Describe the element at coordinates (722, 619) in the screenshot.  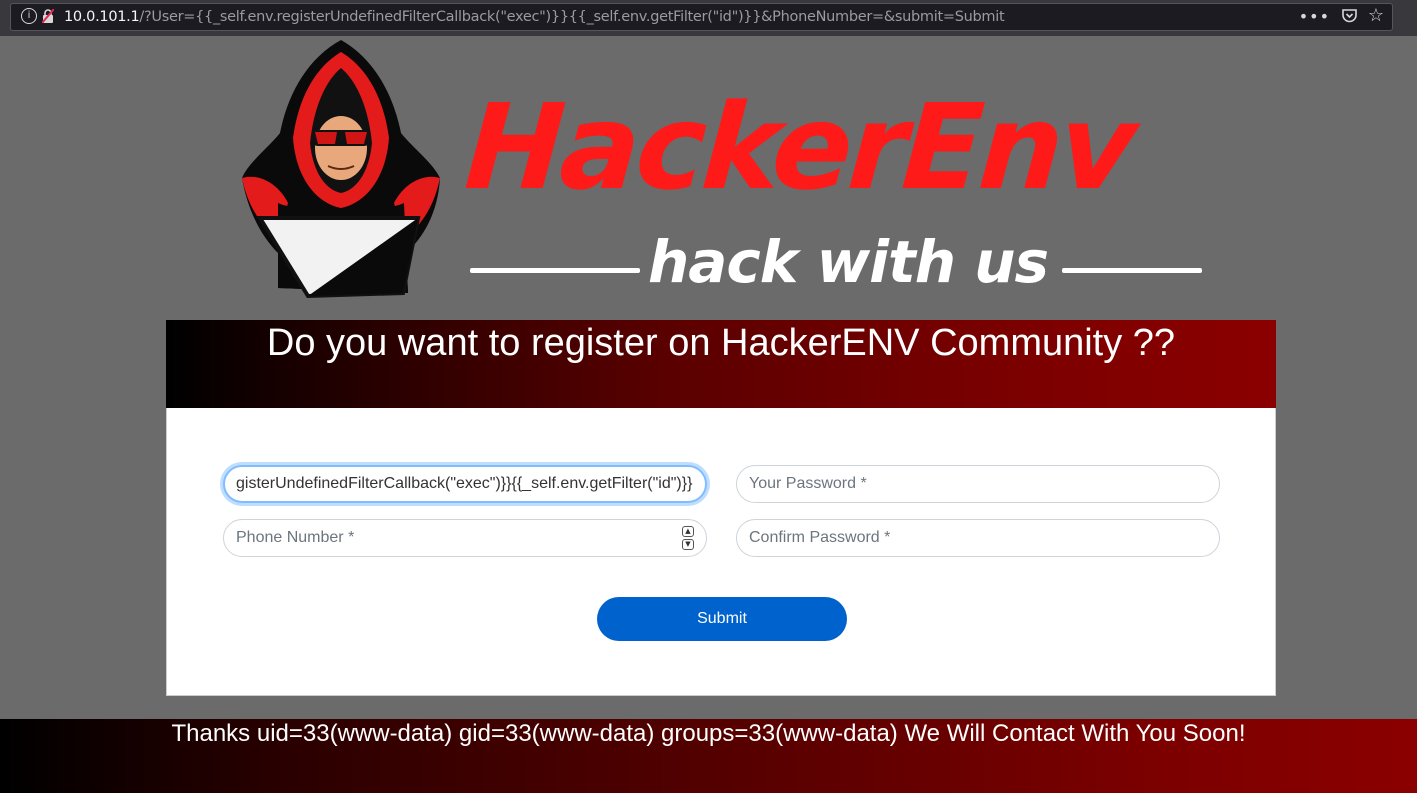
I see `submit-button: Submit` at that location.